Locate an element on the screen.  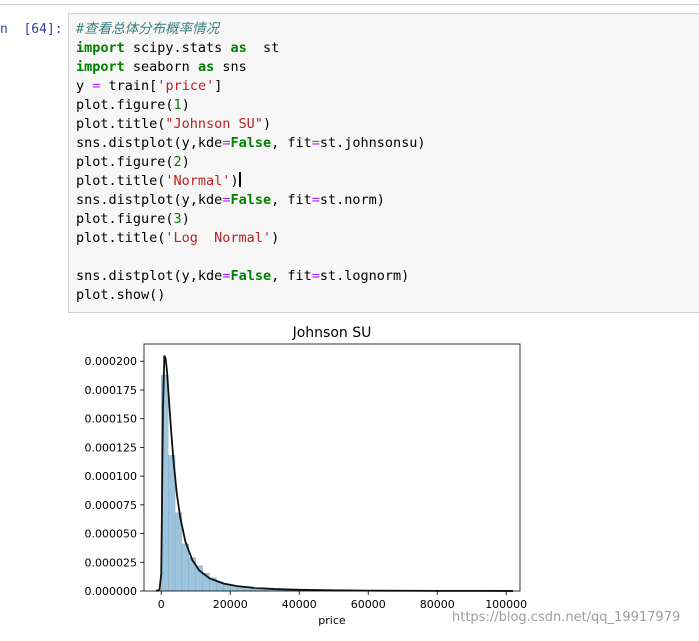
y-tick-label: 0.000200 is located at coordinates (111, 361).